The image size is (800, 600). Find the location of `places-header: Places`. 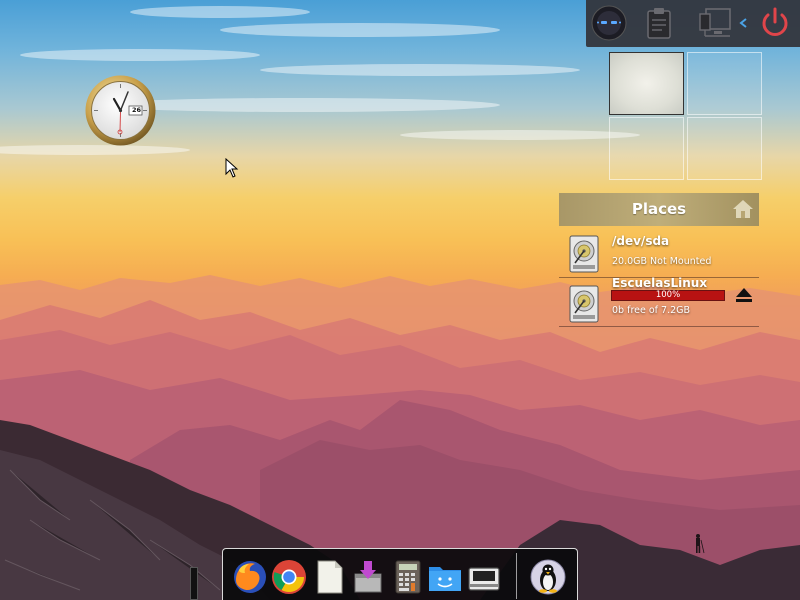

places-header: Places is located at coordinates (659, 209).